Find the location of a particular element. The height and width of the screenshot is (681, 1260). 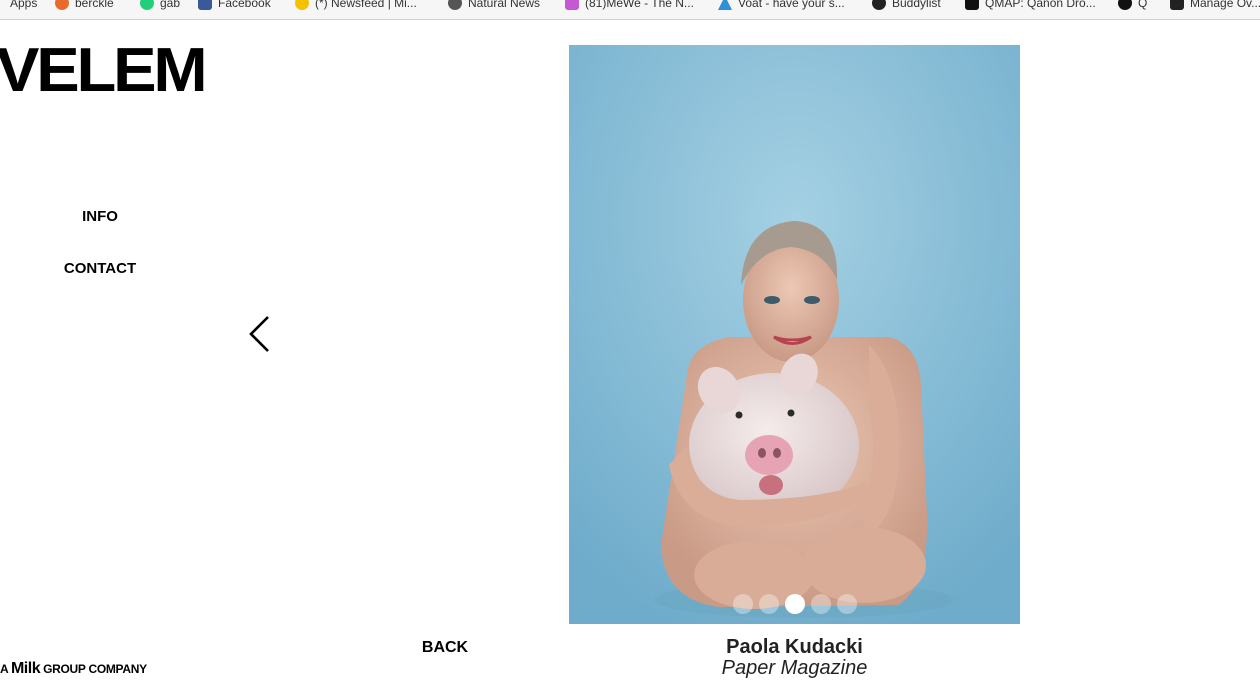

previous-arrow-icon is located at coordinates (260, 334).